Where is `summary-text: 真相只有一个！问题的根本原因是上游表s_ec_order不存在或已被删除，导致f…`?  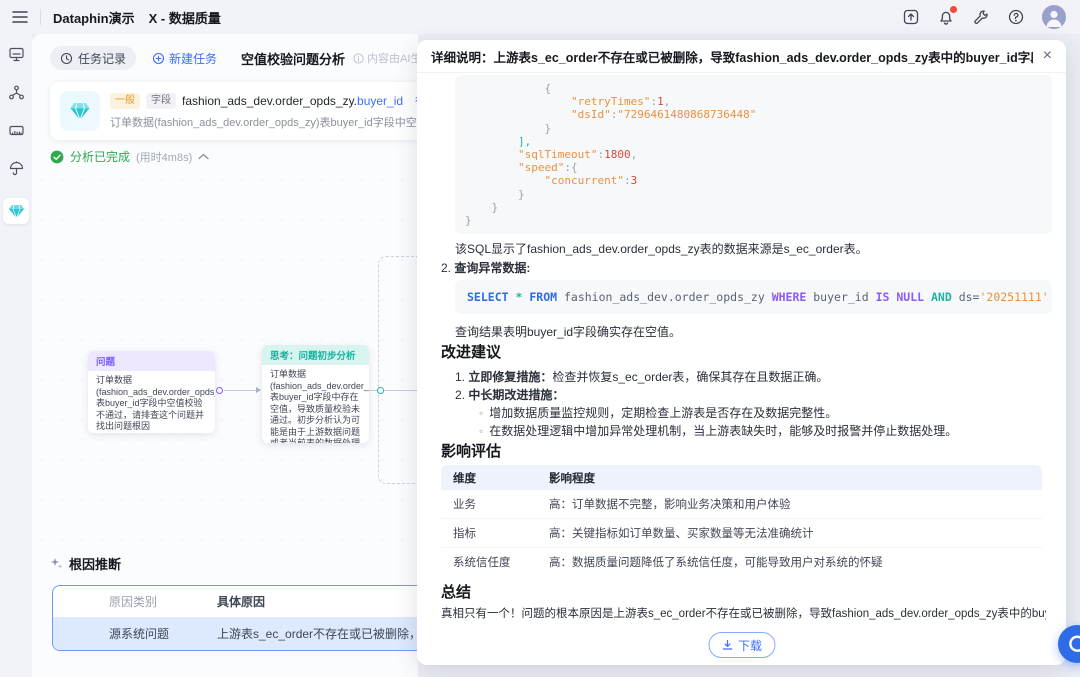 summary-text: 真相只有一个！问题的根本原因是上游表s_ec_order不存在或已被删除，导致f… is located at coordinates (743, 614).